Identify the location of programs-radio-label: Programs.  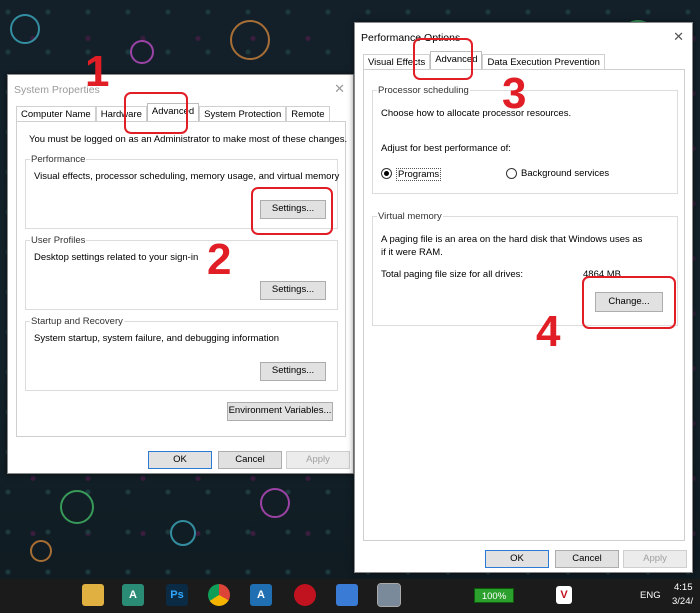
(419, 174).